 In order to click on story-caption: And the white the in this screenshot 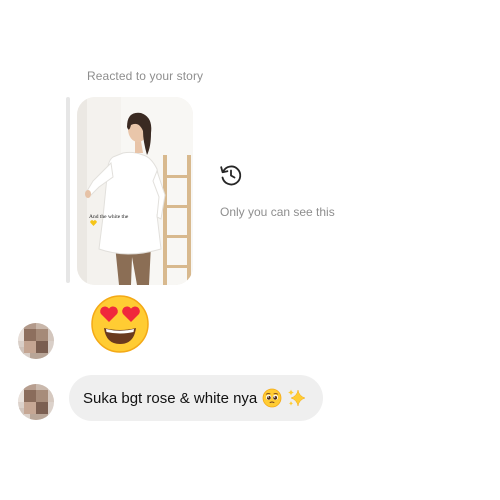, I will do `click(108, 220)`.